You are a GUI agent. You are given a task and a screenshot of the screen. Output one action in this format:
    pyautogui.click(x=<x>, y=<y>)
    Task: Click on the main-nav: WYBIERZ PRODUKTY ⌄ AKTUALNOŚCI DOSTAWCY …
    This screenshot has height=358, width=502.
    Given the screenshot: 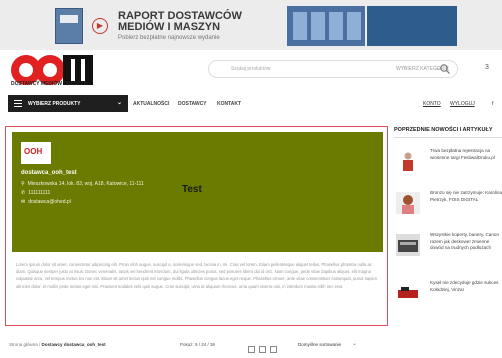 What is the action you would take?
    pyautogui.click(x=251, y=103)
    